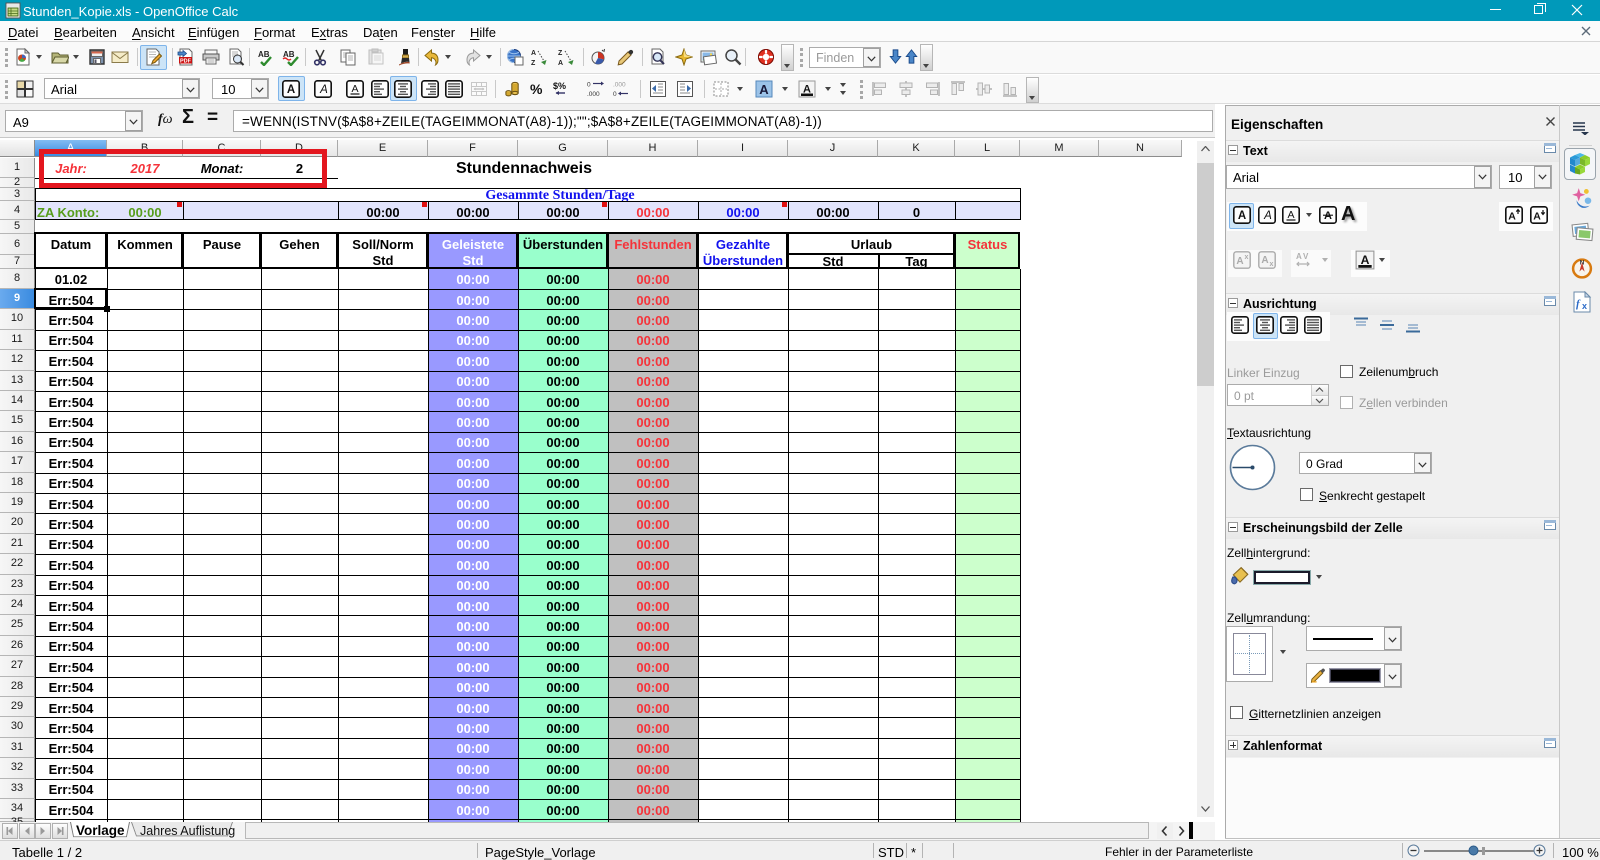 This screenshot has height=860, width=1600. I want to click on svg-text: V, so click(1306, 256).